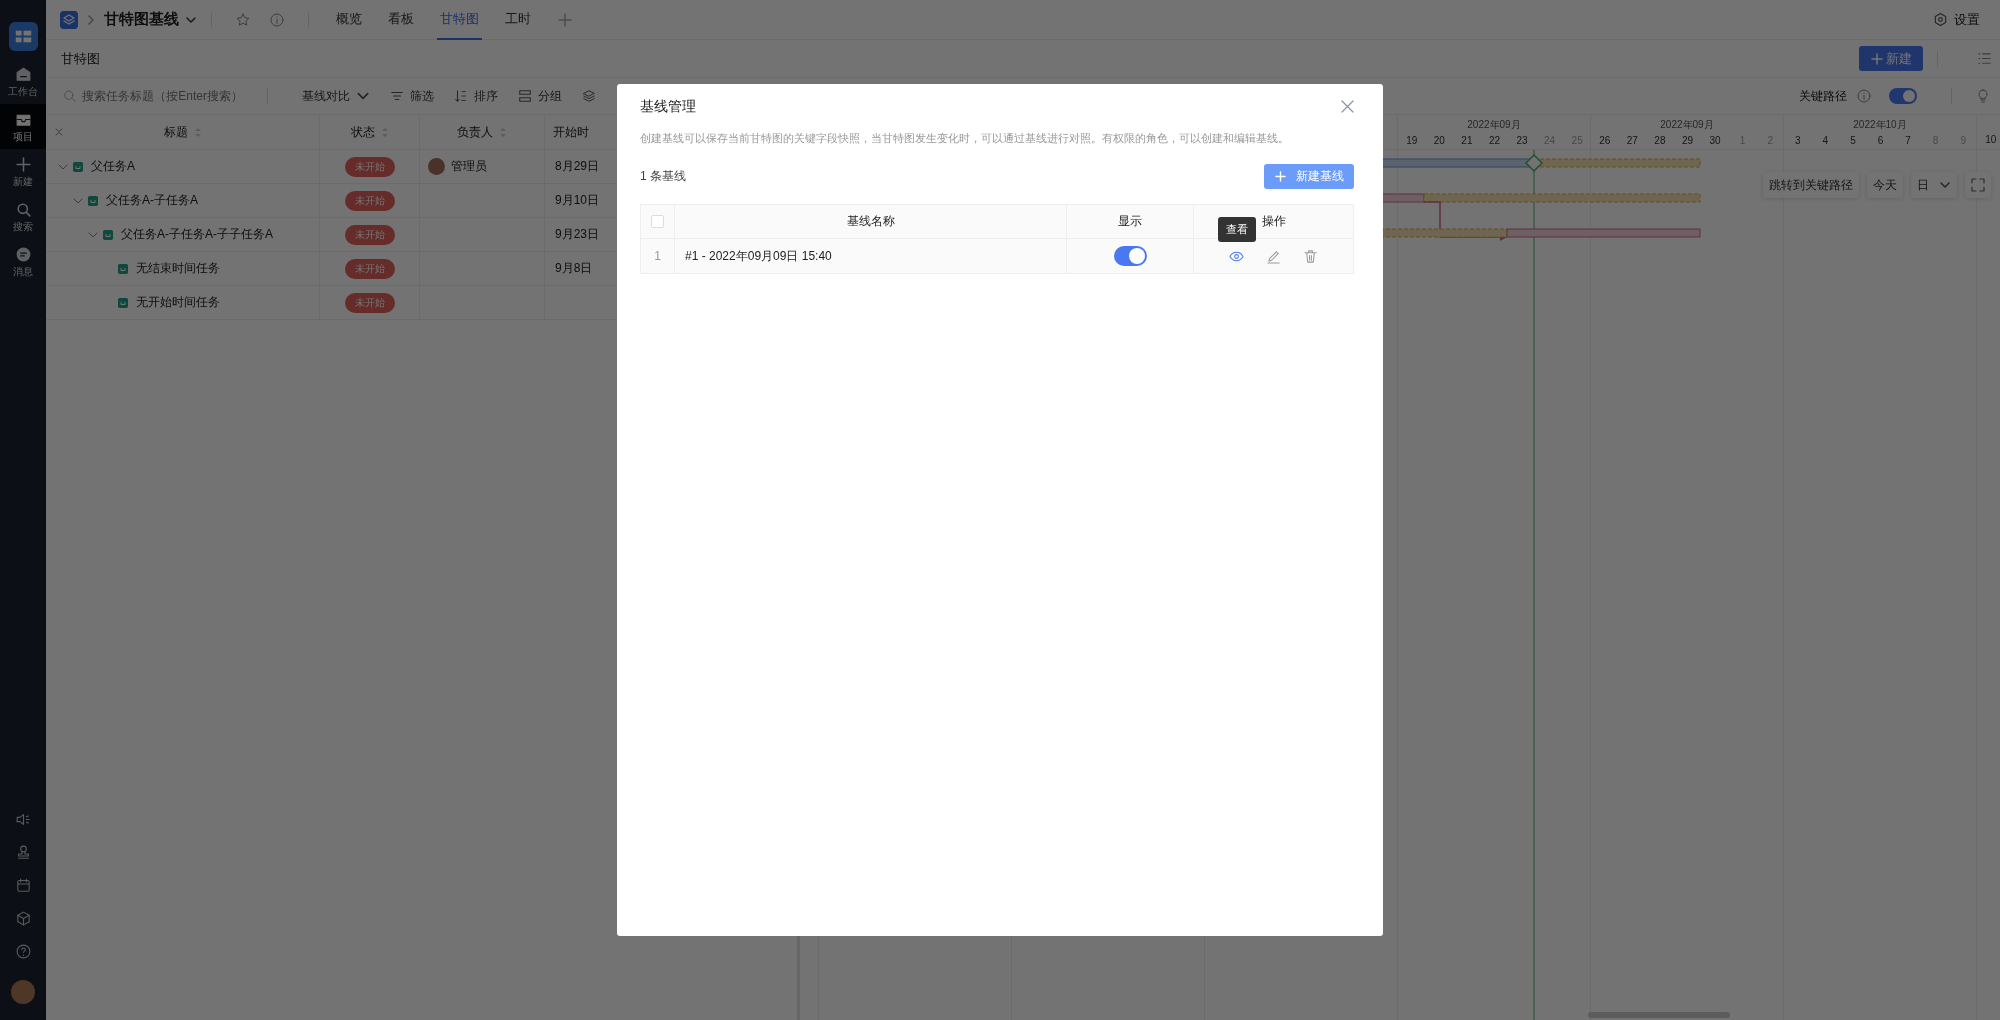 Image resolution: width=2000 pixels, height=1020 pixels. What do you see at coordinates (158, 96) in the screenshot?
I see `search-field: 搜索任务标题（按Enter搜索）` at bounding box center [158, 96].